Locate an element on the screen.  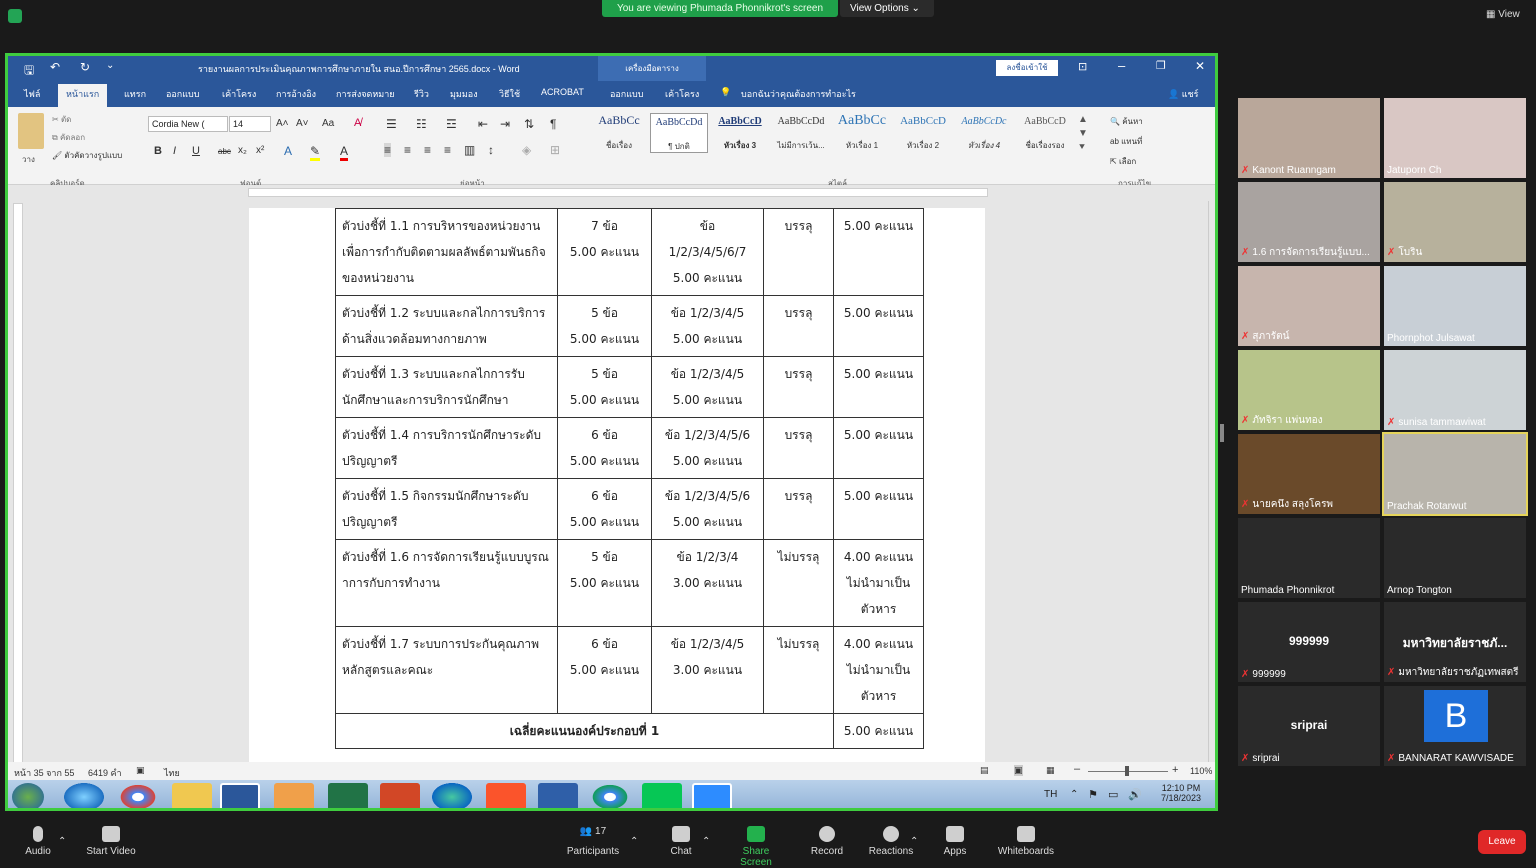
close-icon: ✕ is located at coordinates (1200, 66).